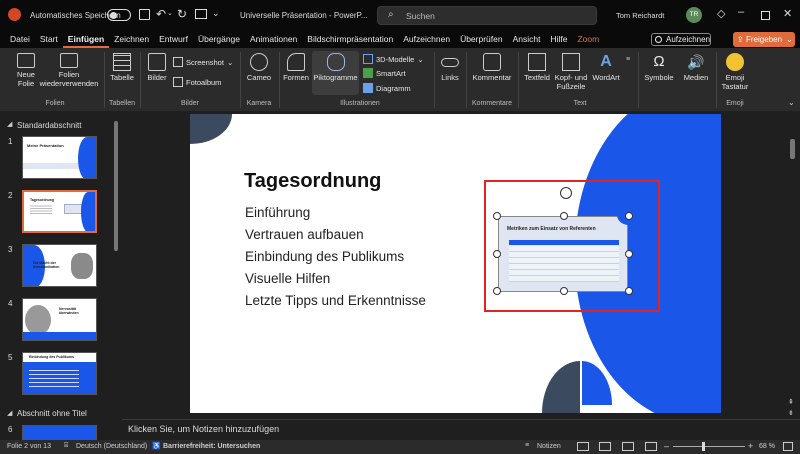  I want to click on zoom-slider-thumb, so click(703, 446).